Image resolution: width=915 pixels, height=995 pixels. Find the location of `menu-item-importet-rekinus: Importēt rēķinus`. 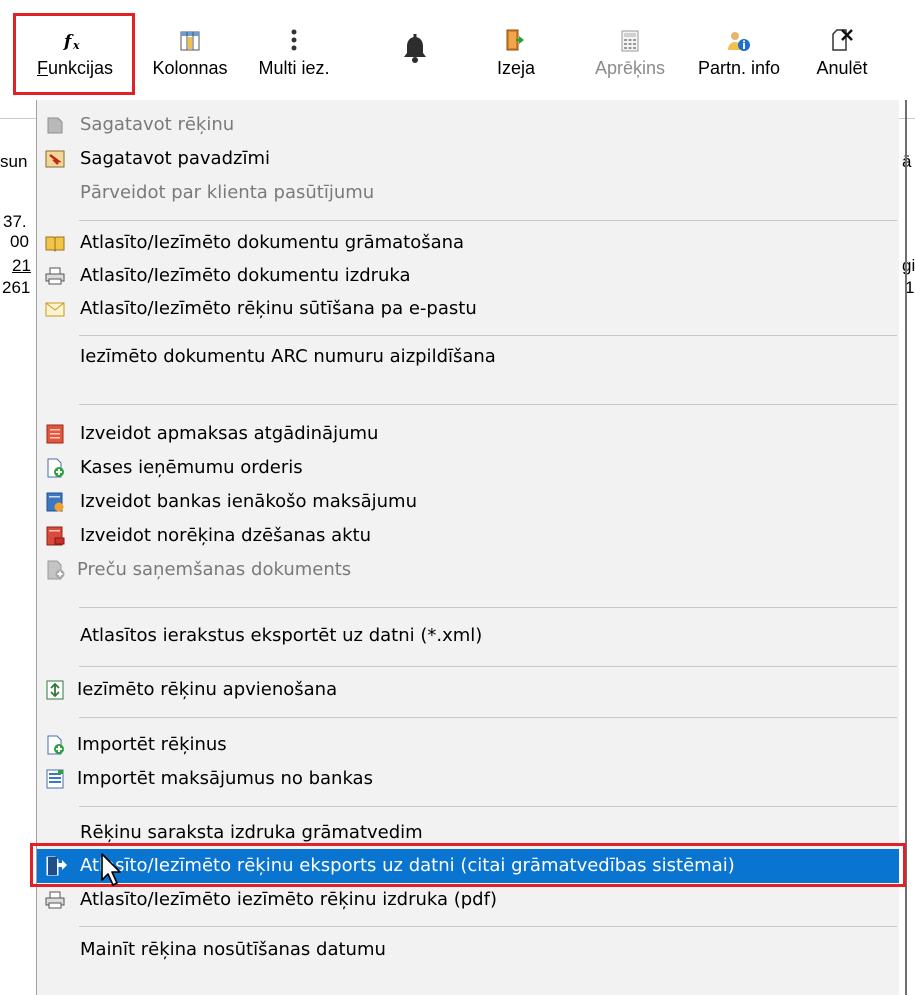

menu-item-importet-rekinus: Importēt rēķinus is located at coordinates (468, 745).